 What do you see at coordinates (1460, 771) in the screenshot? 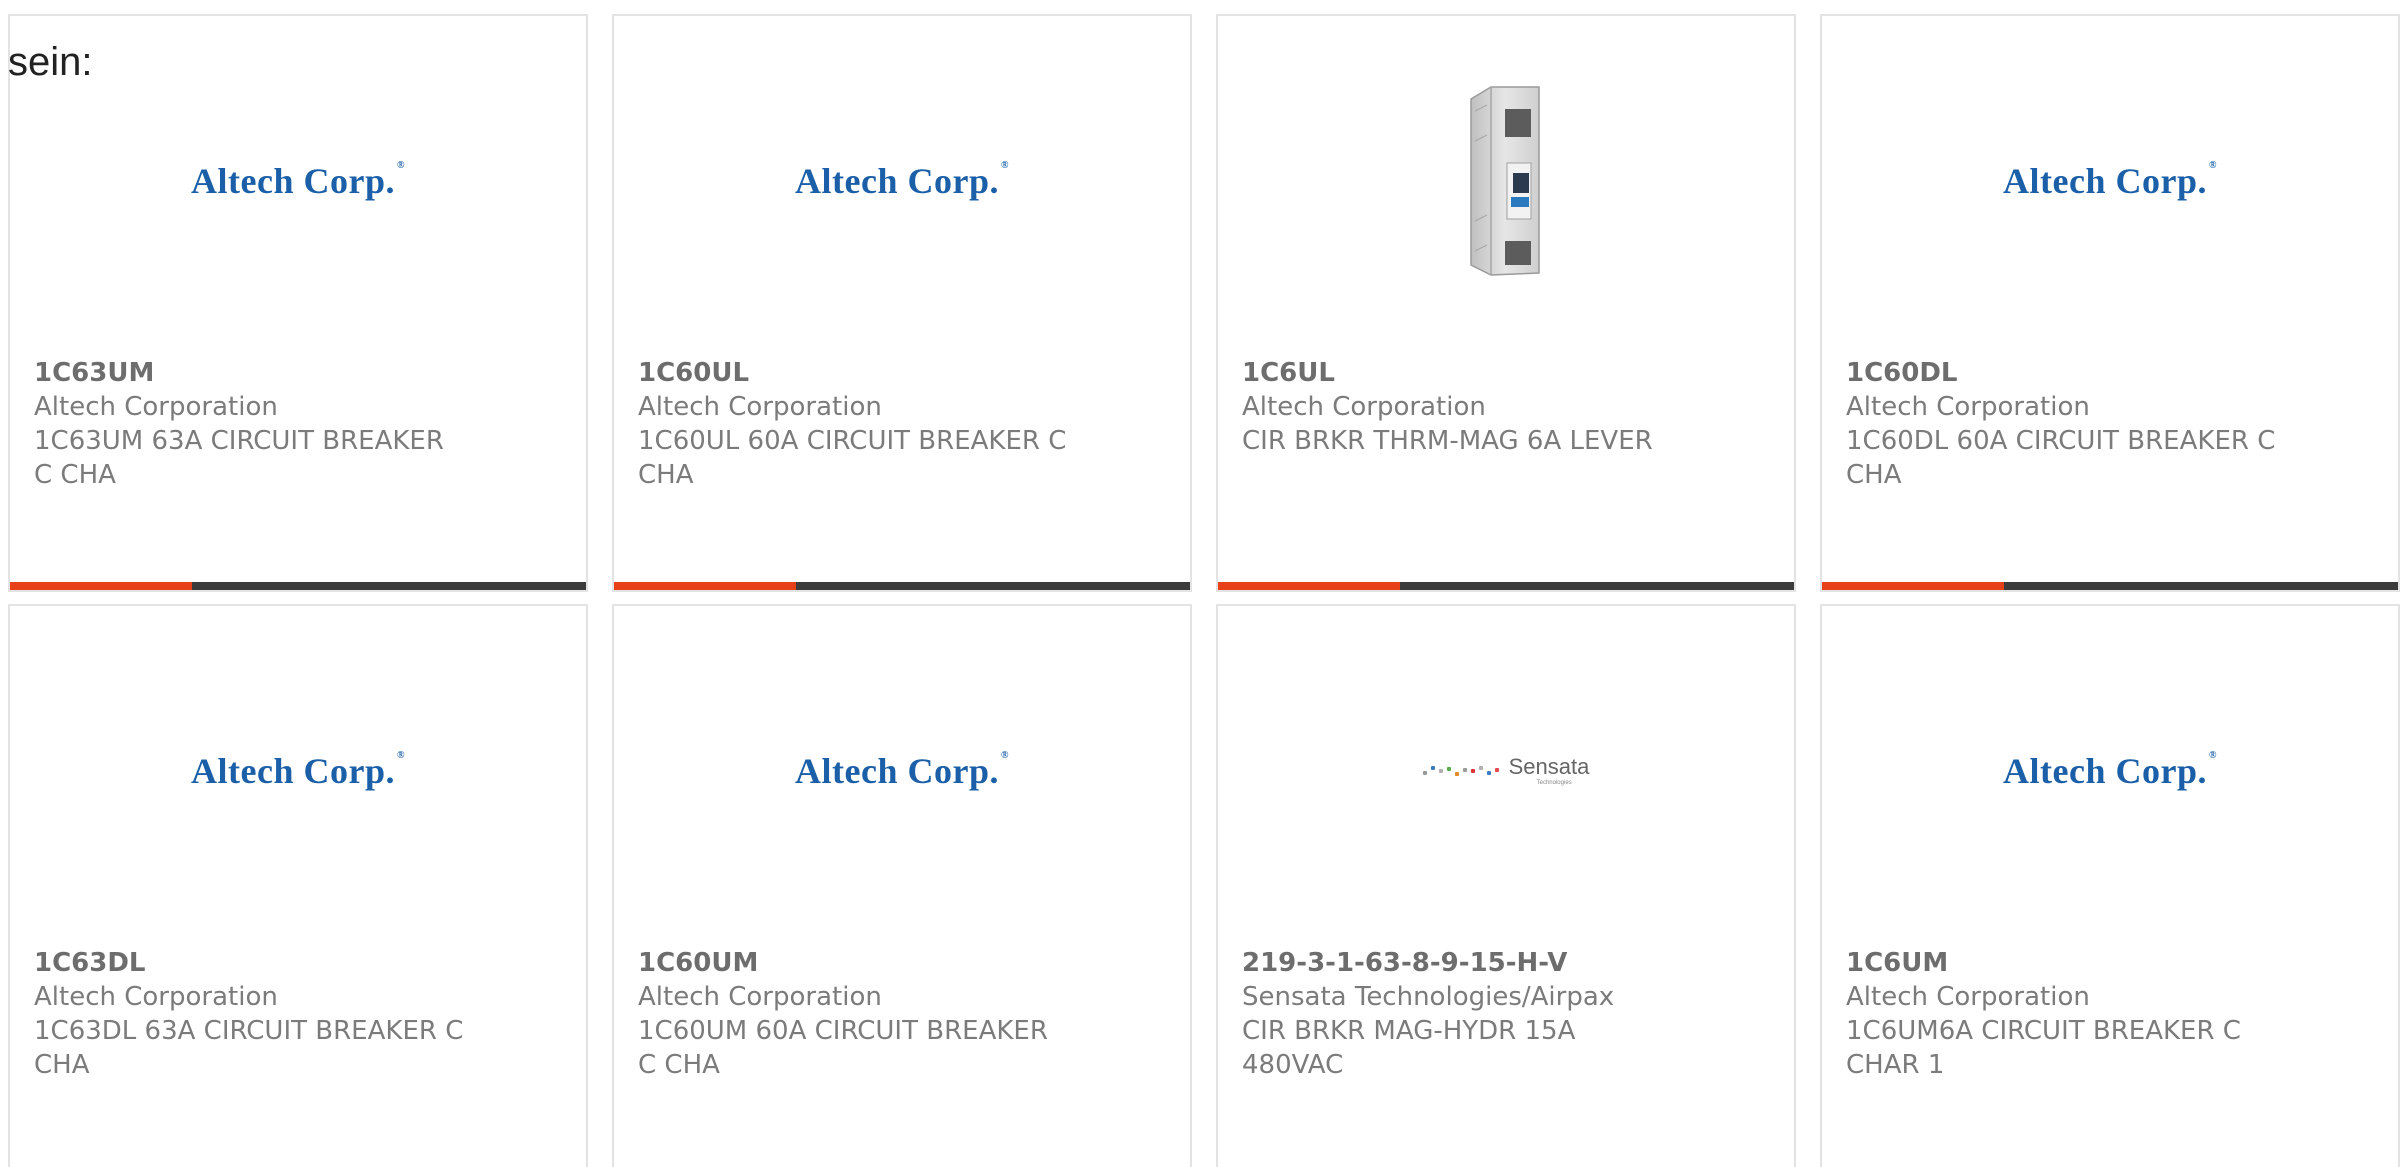
I see `sensata-dots-icon` at bounding box center [1460, 771].